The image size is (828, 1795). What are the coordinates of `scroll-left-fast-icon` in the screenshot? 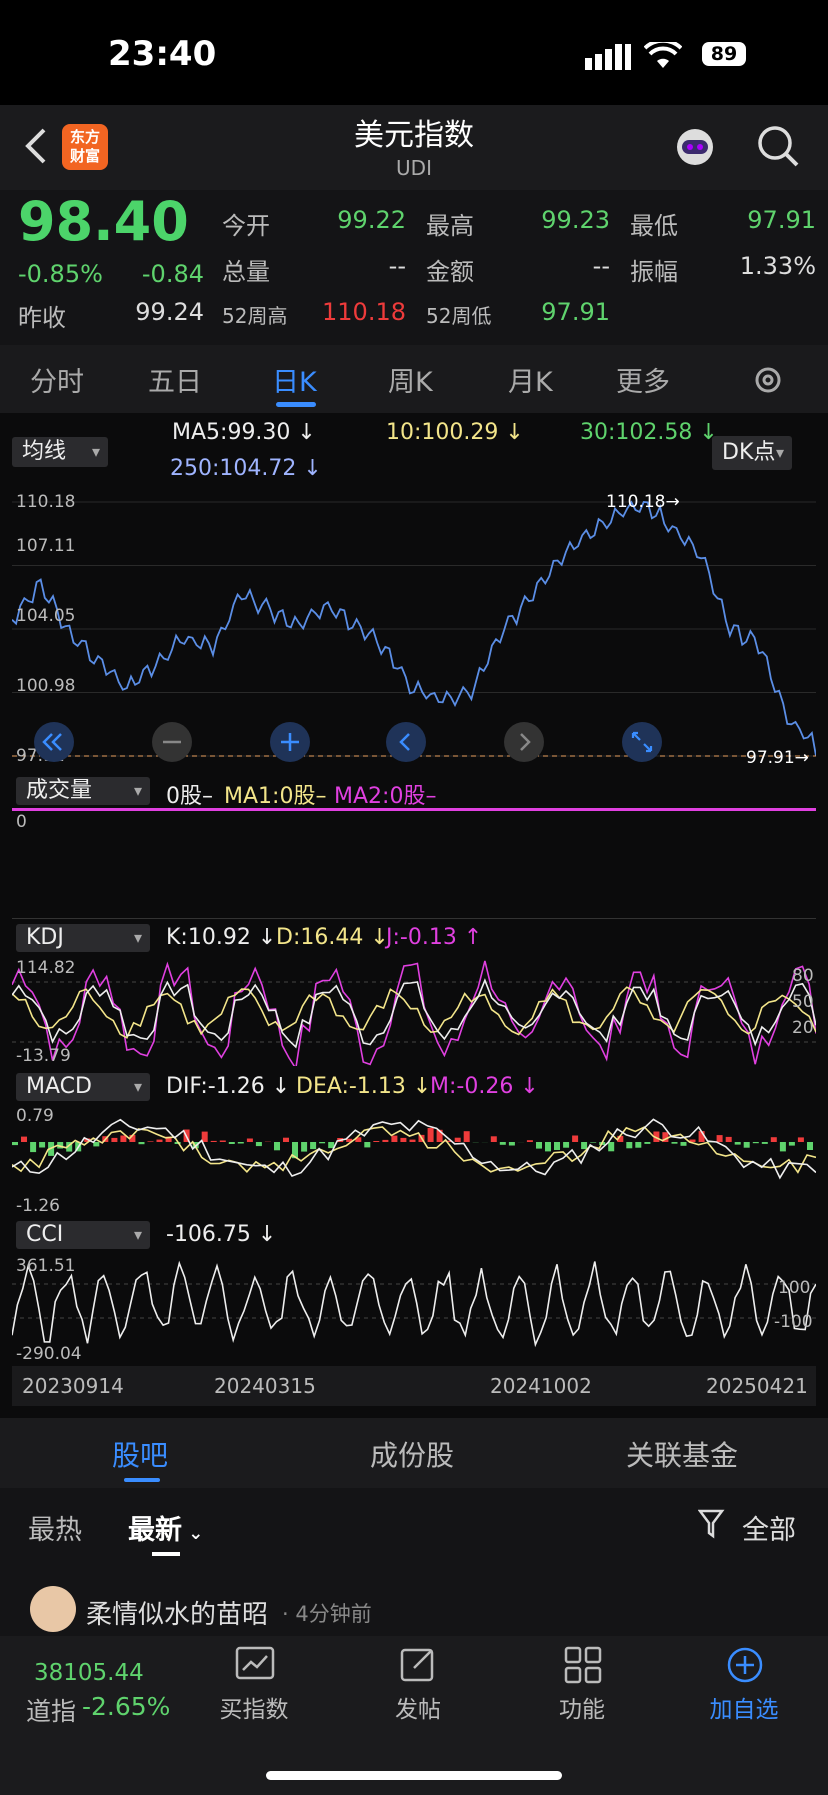 It's located at (54, 742).